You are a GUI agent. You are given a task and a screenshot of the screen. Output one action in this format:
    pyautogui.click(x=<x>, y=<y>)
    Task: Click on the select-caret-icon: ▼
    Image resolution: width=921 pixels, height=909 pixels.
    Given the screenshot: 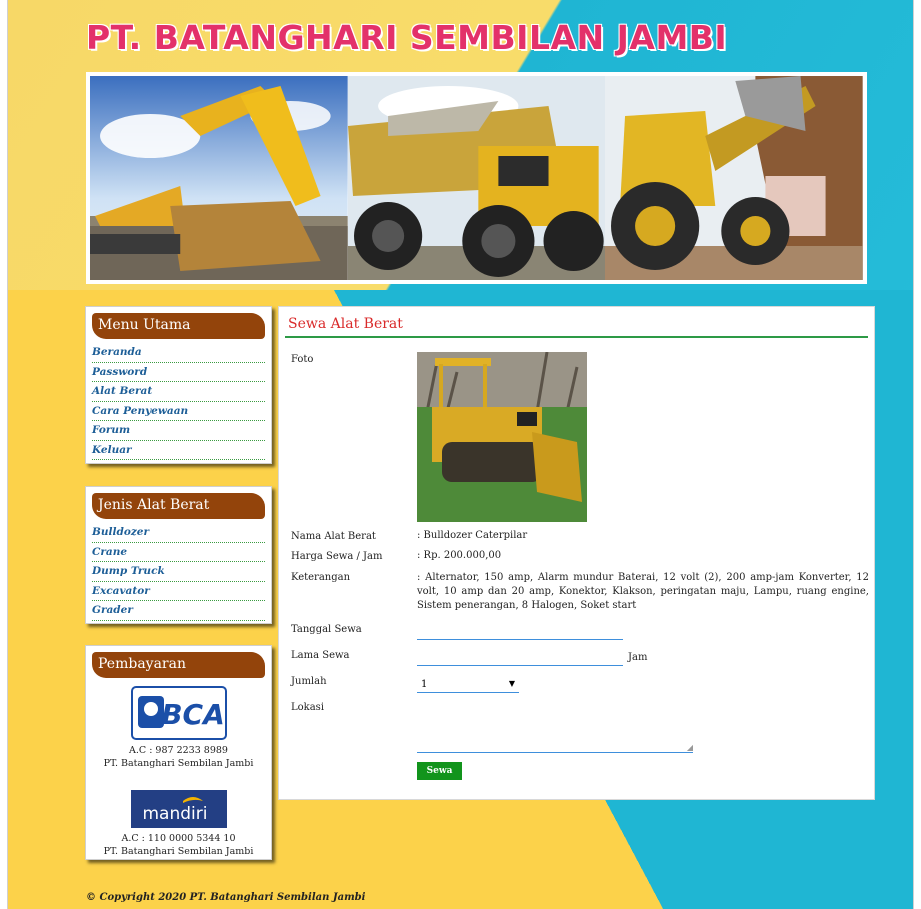 What is the action you would take?
    pyautogui.click(x=511, y=683)
    